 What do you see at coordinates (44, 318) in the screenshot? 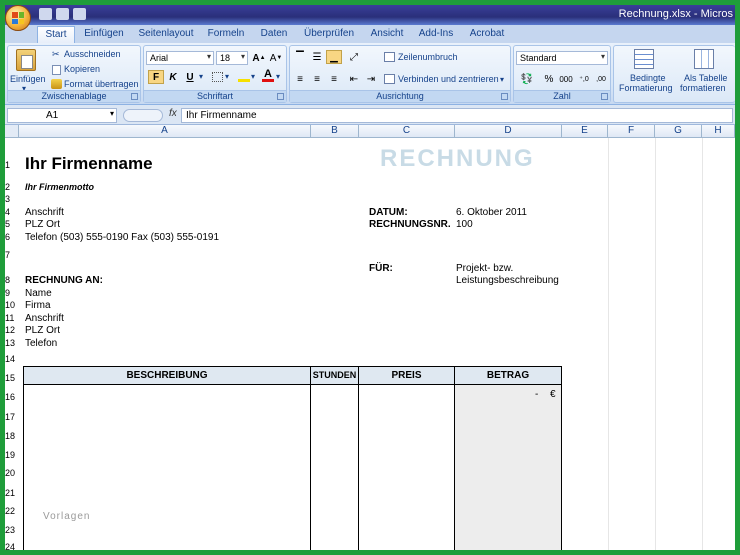
I see `bill-to-address: Anschrift` at bounding box center [44, 318].